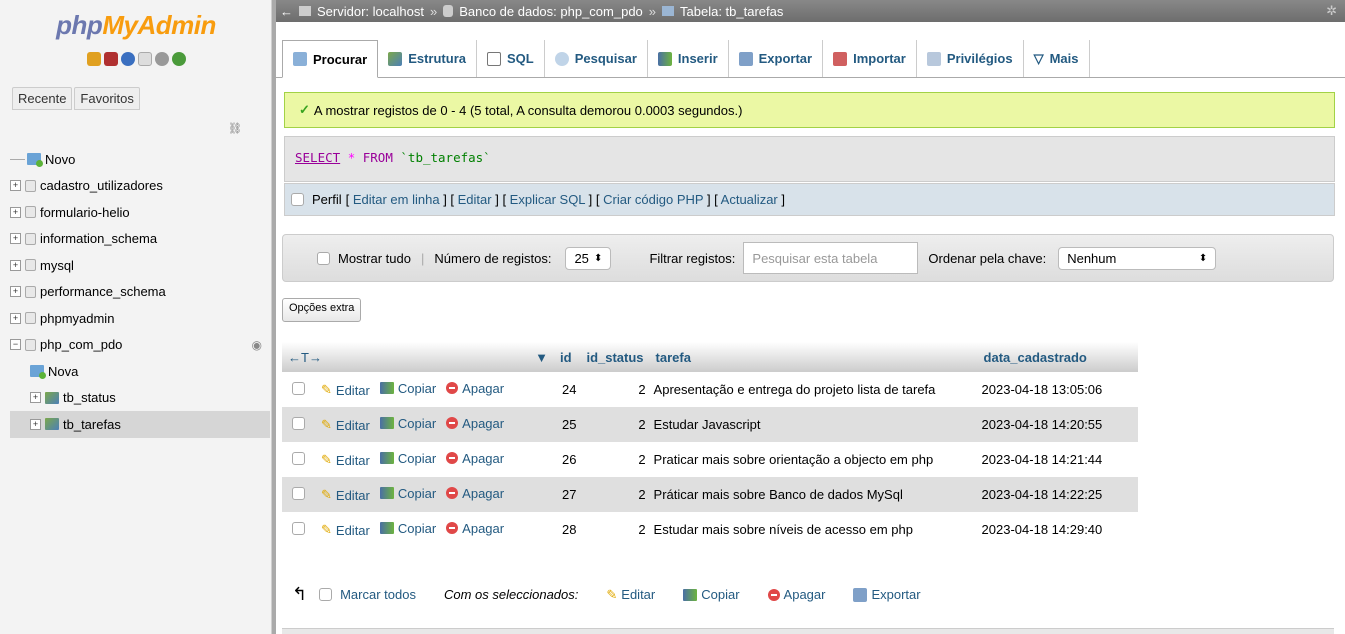 The height and width of the screenshot is (634, 1345). What do you see at coordinates (140, 424) in the screenshot?
I see `tree-table-tb-tarefas: + tb_tarefas` at bounding box center [140, 424].